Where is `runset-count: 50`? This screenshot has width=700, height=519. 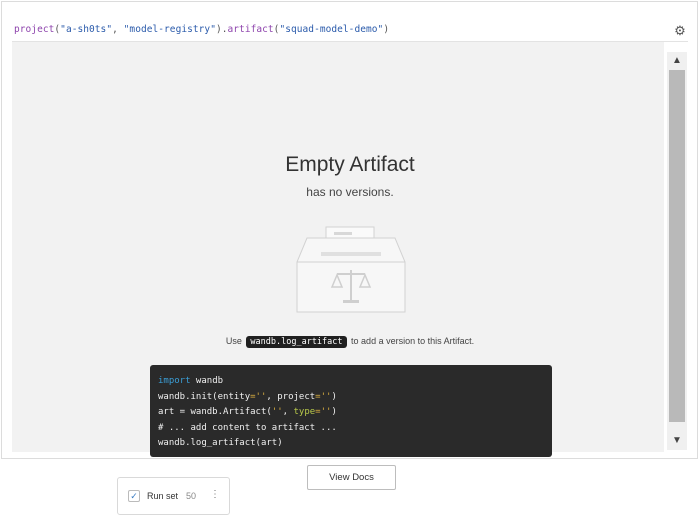
runset-count: 50 is located at coordinates (191, 496).